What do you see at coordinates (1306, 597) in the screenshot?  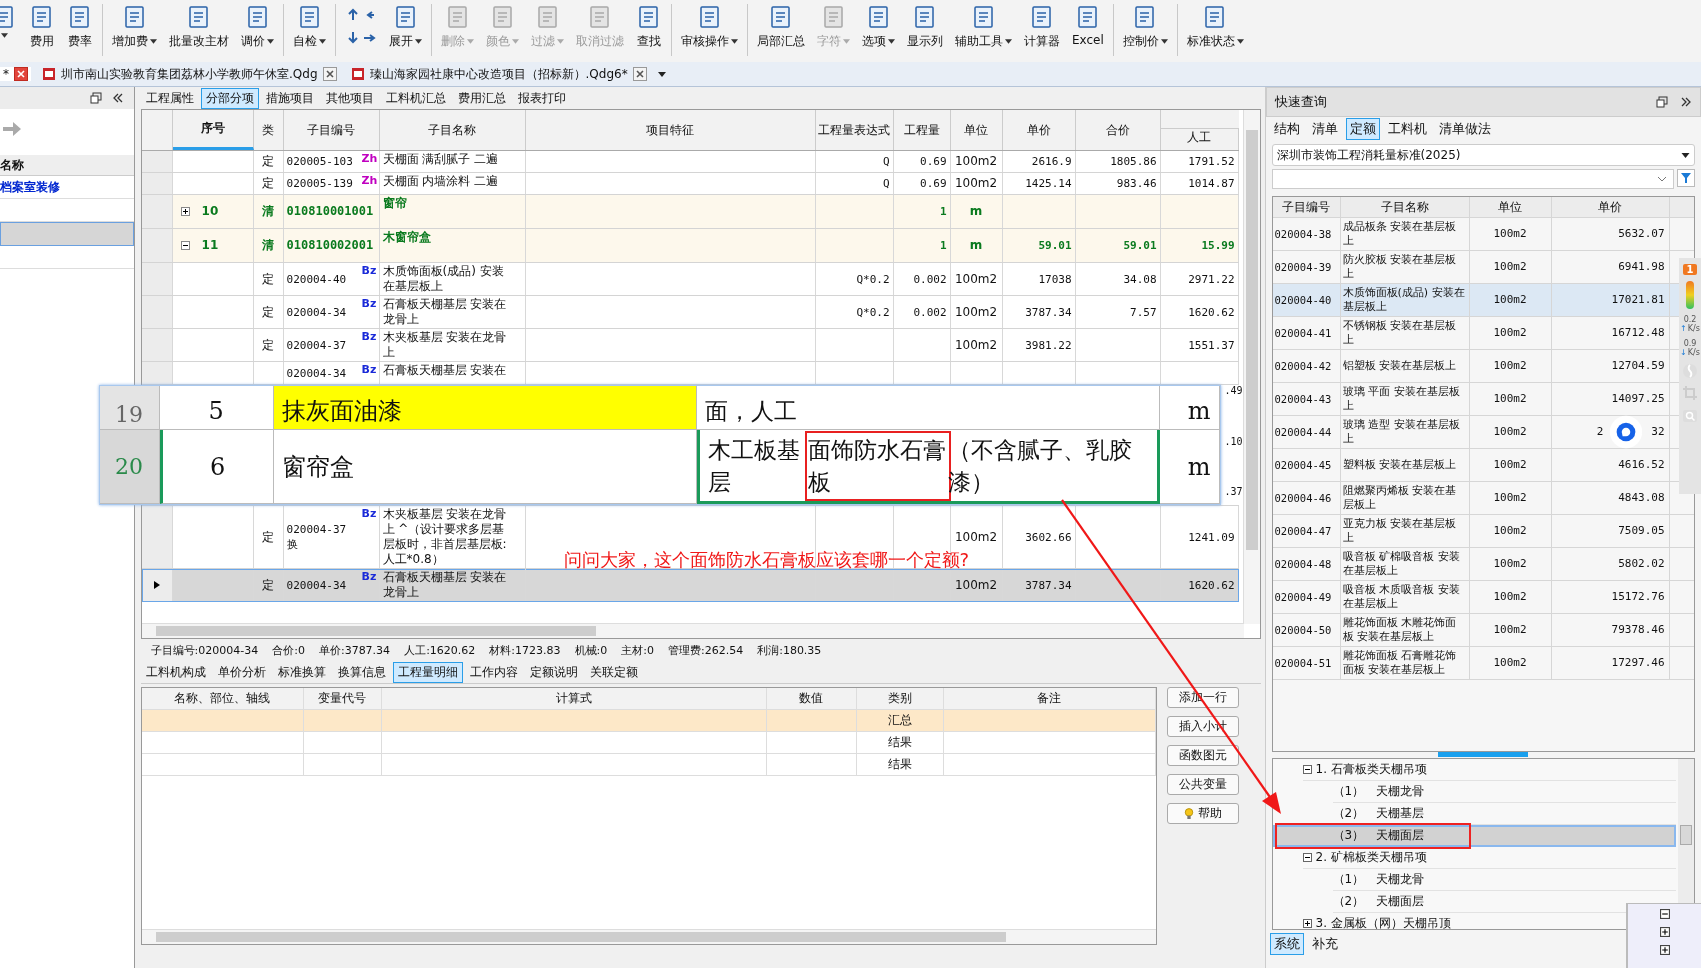 I see `table-cell: 020004-49` at bounding box center [1306, 597].